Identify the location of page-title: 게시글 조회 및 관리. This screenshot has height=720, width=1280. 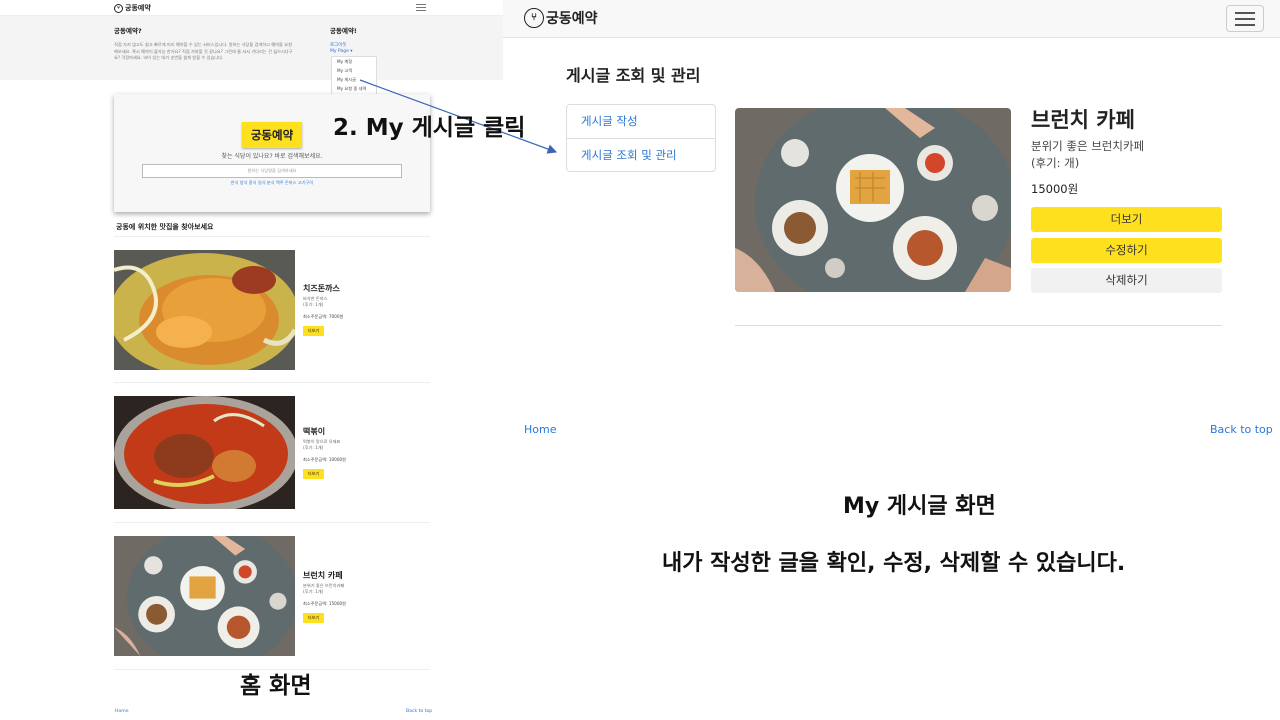
(633, 75).